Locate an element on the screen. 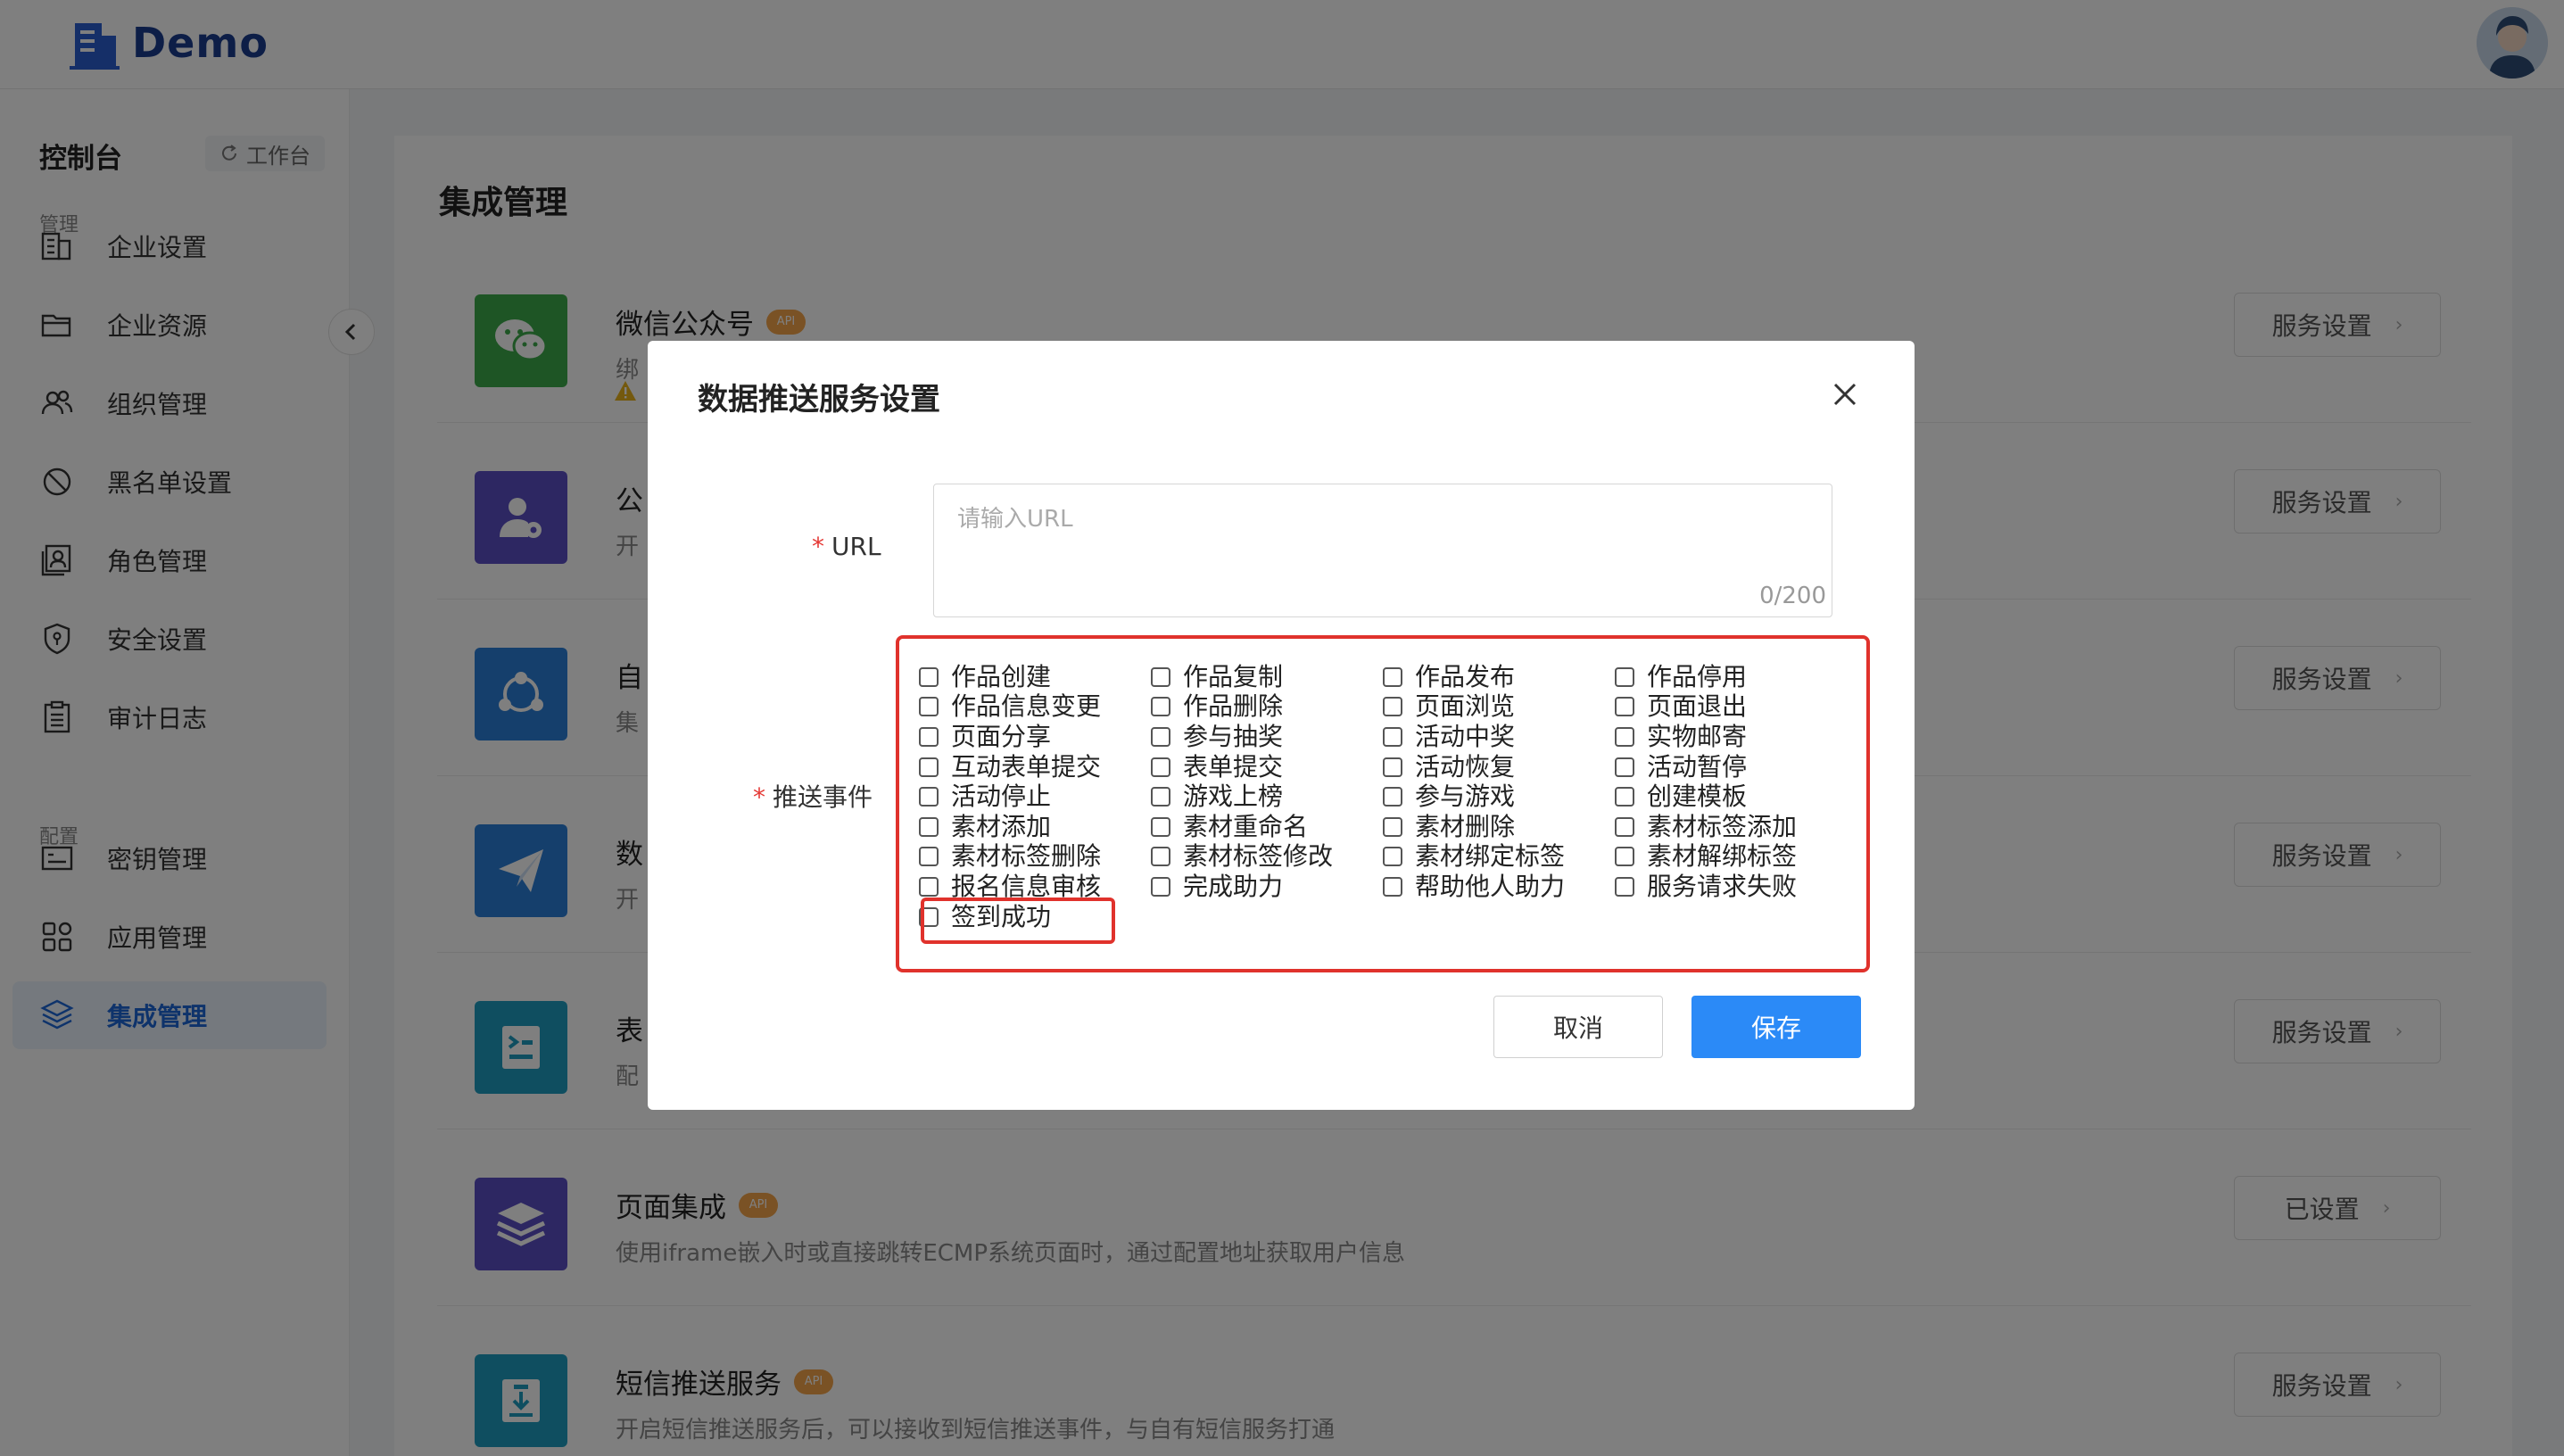  checkbox-label: 完成助力 is located at coordinates (1234, 886).